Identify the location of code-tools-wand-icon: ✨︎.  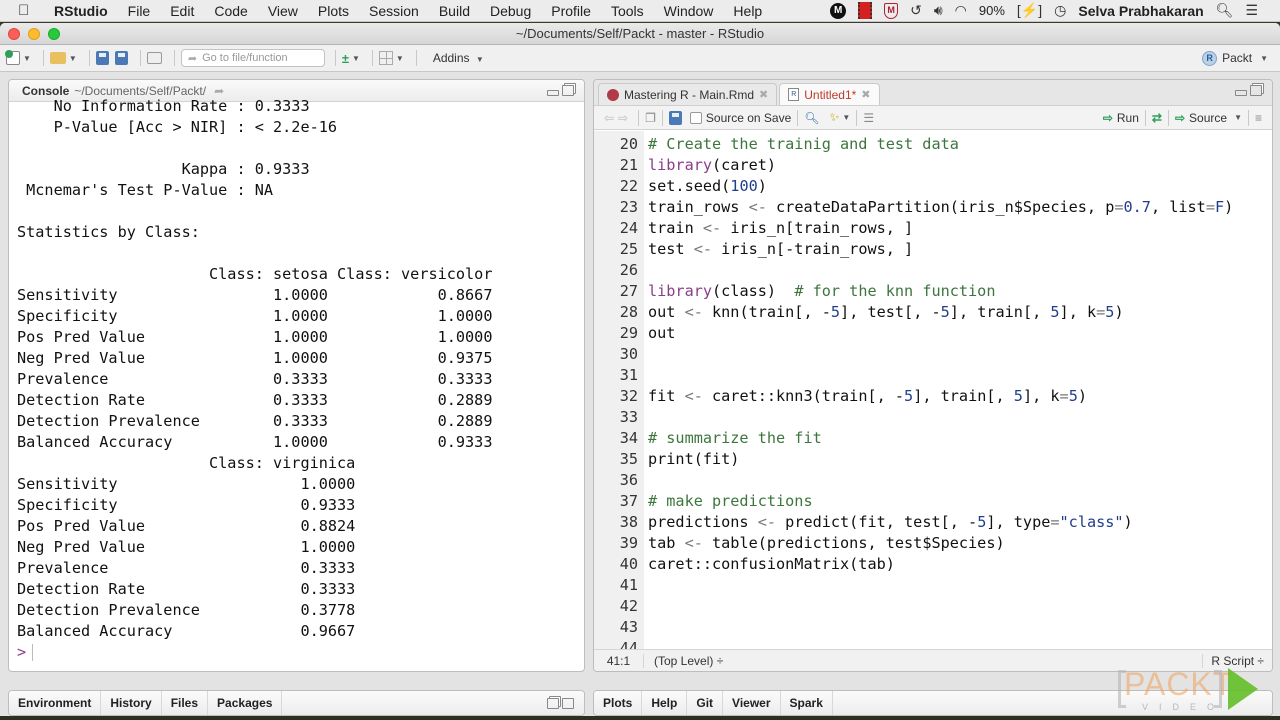
(835, 117).